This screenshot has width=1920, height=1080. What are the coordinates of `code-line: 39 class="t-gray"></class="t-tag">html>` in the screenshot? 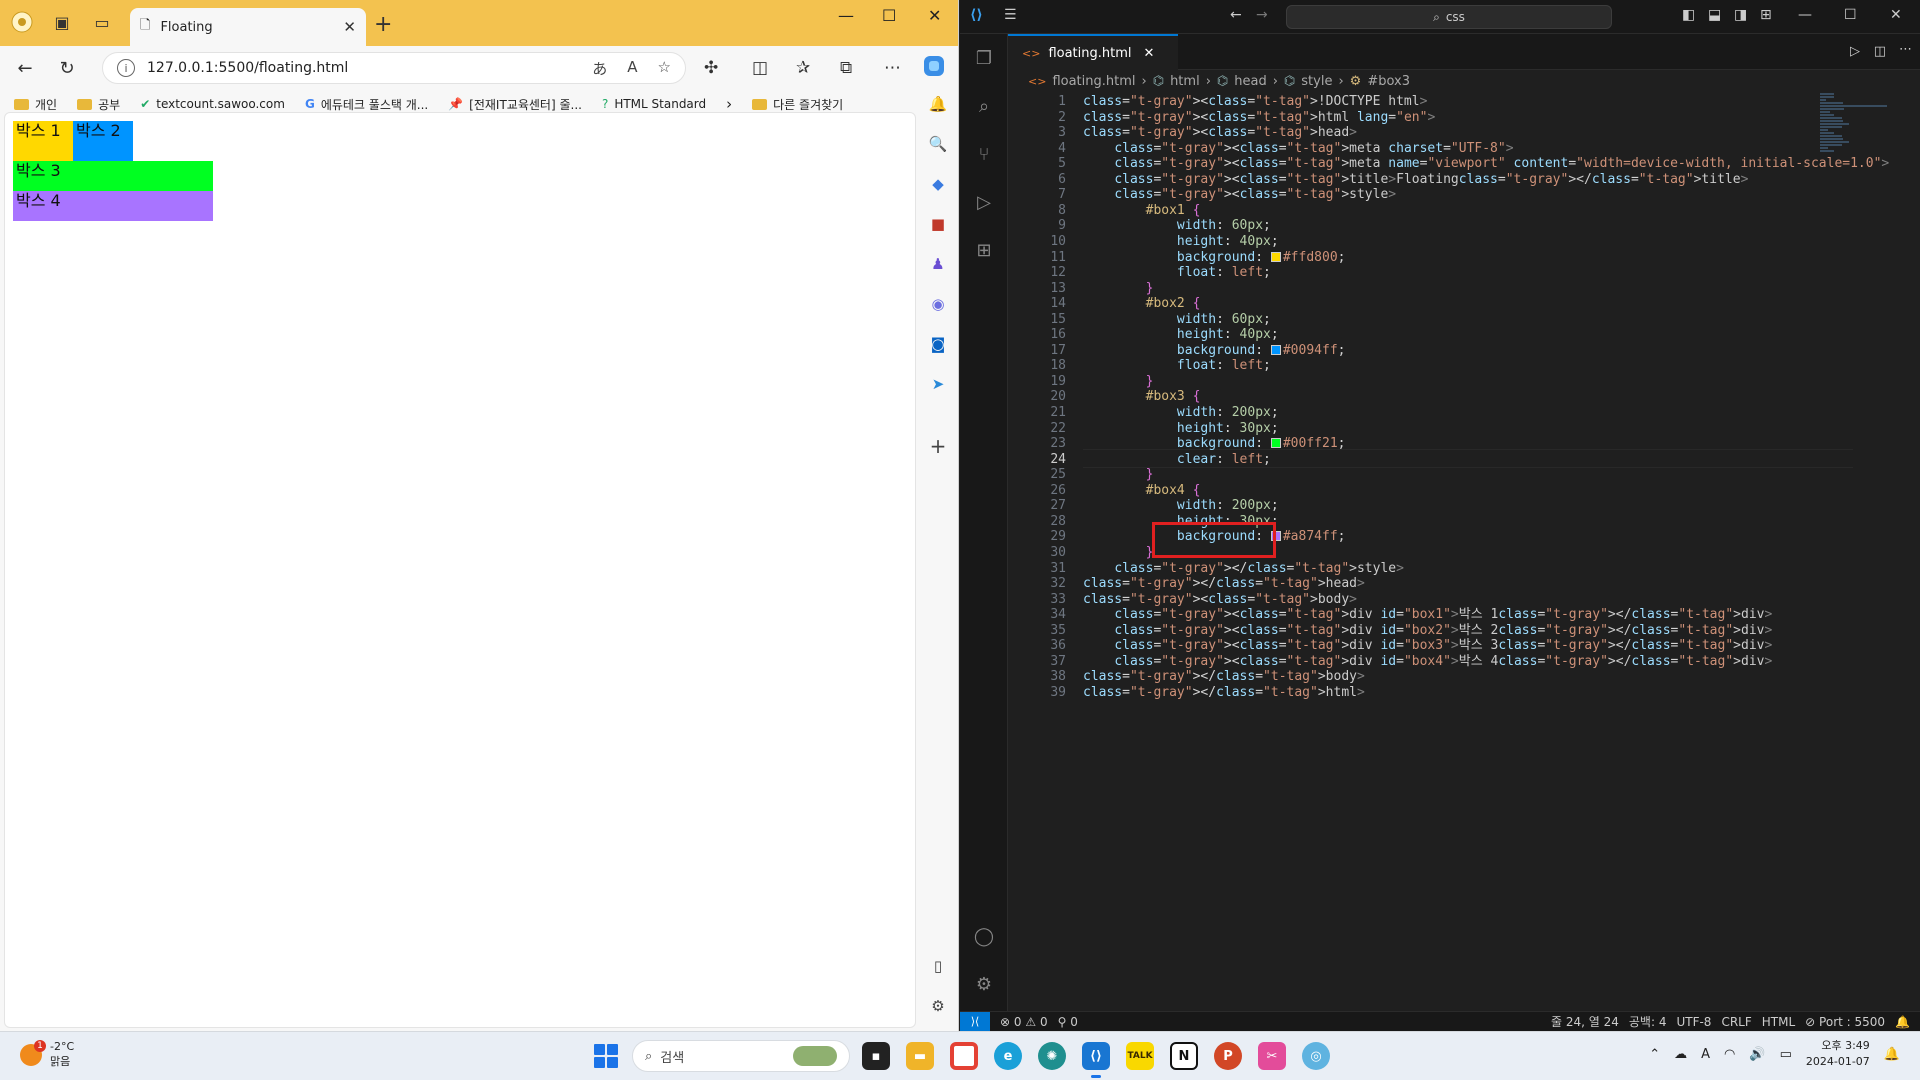 It's located at (1438, 692).